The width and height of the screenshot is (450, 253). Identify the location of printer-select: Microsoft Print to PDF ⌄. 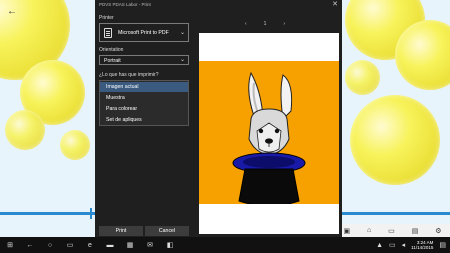
(144, 32).